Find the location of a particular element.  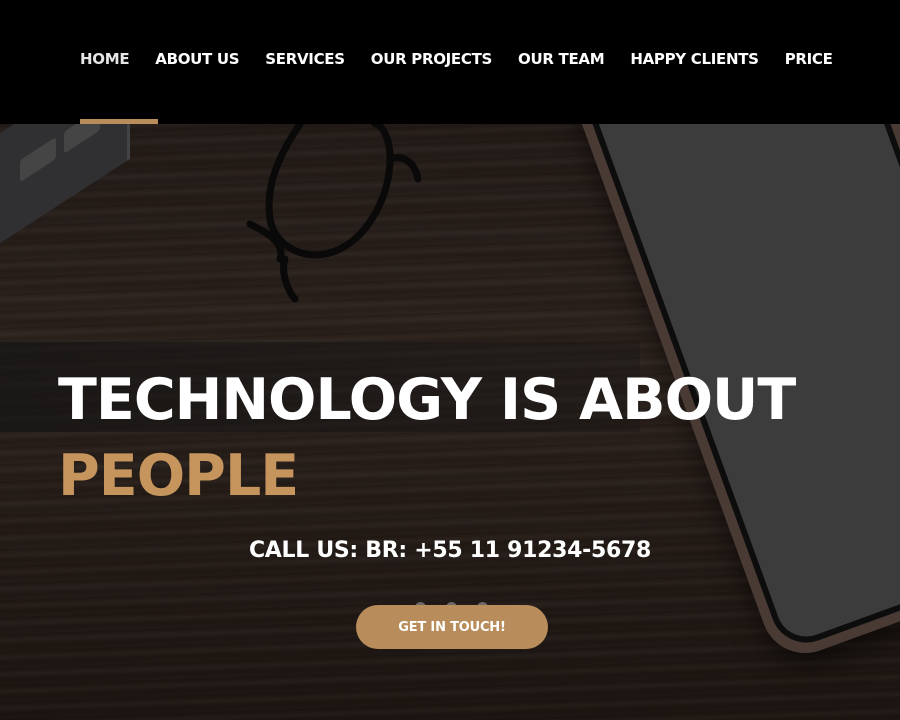

nav-item-price: PRICE is located at coordinates (809, 58).